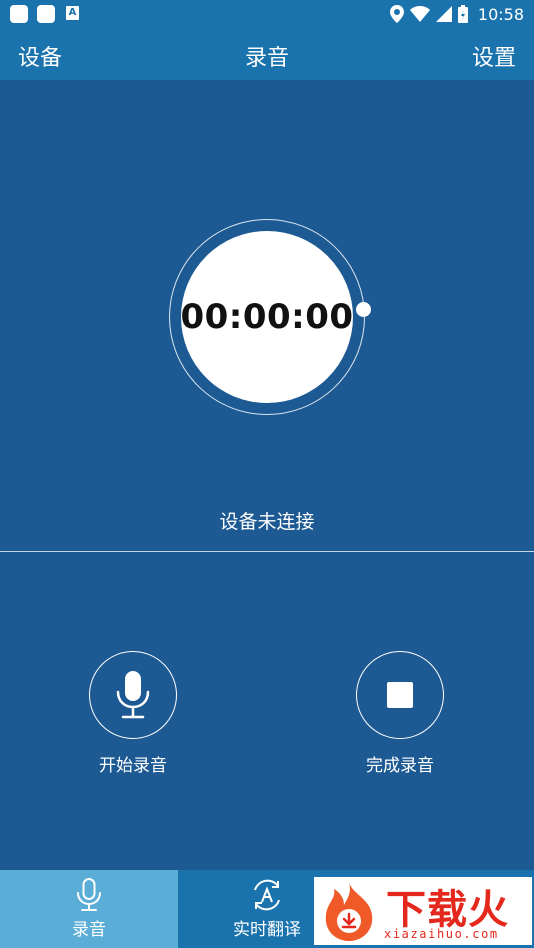 The image size is (534, 948). I want to click on stop-icon, so click(400, 695).